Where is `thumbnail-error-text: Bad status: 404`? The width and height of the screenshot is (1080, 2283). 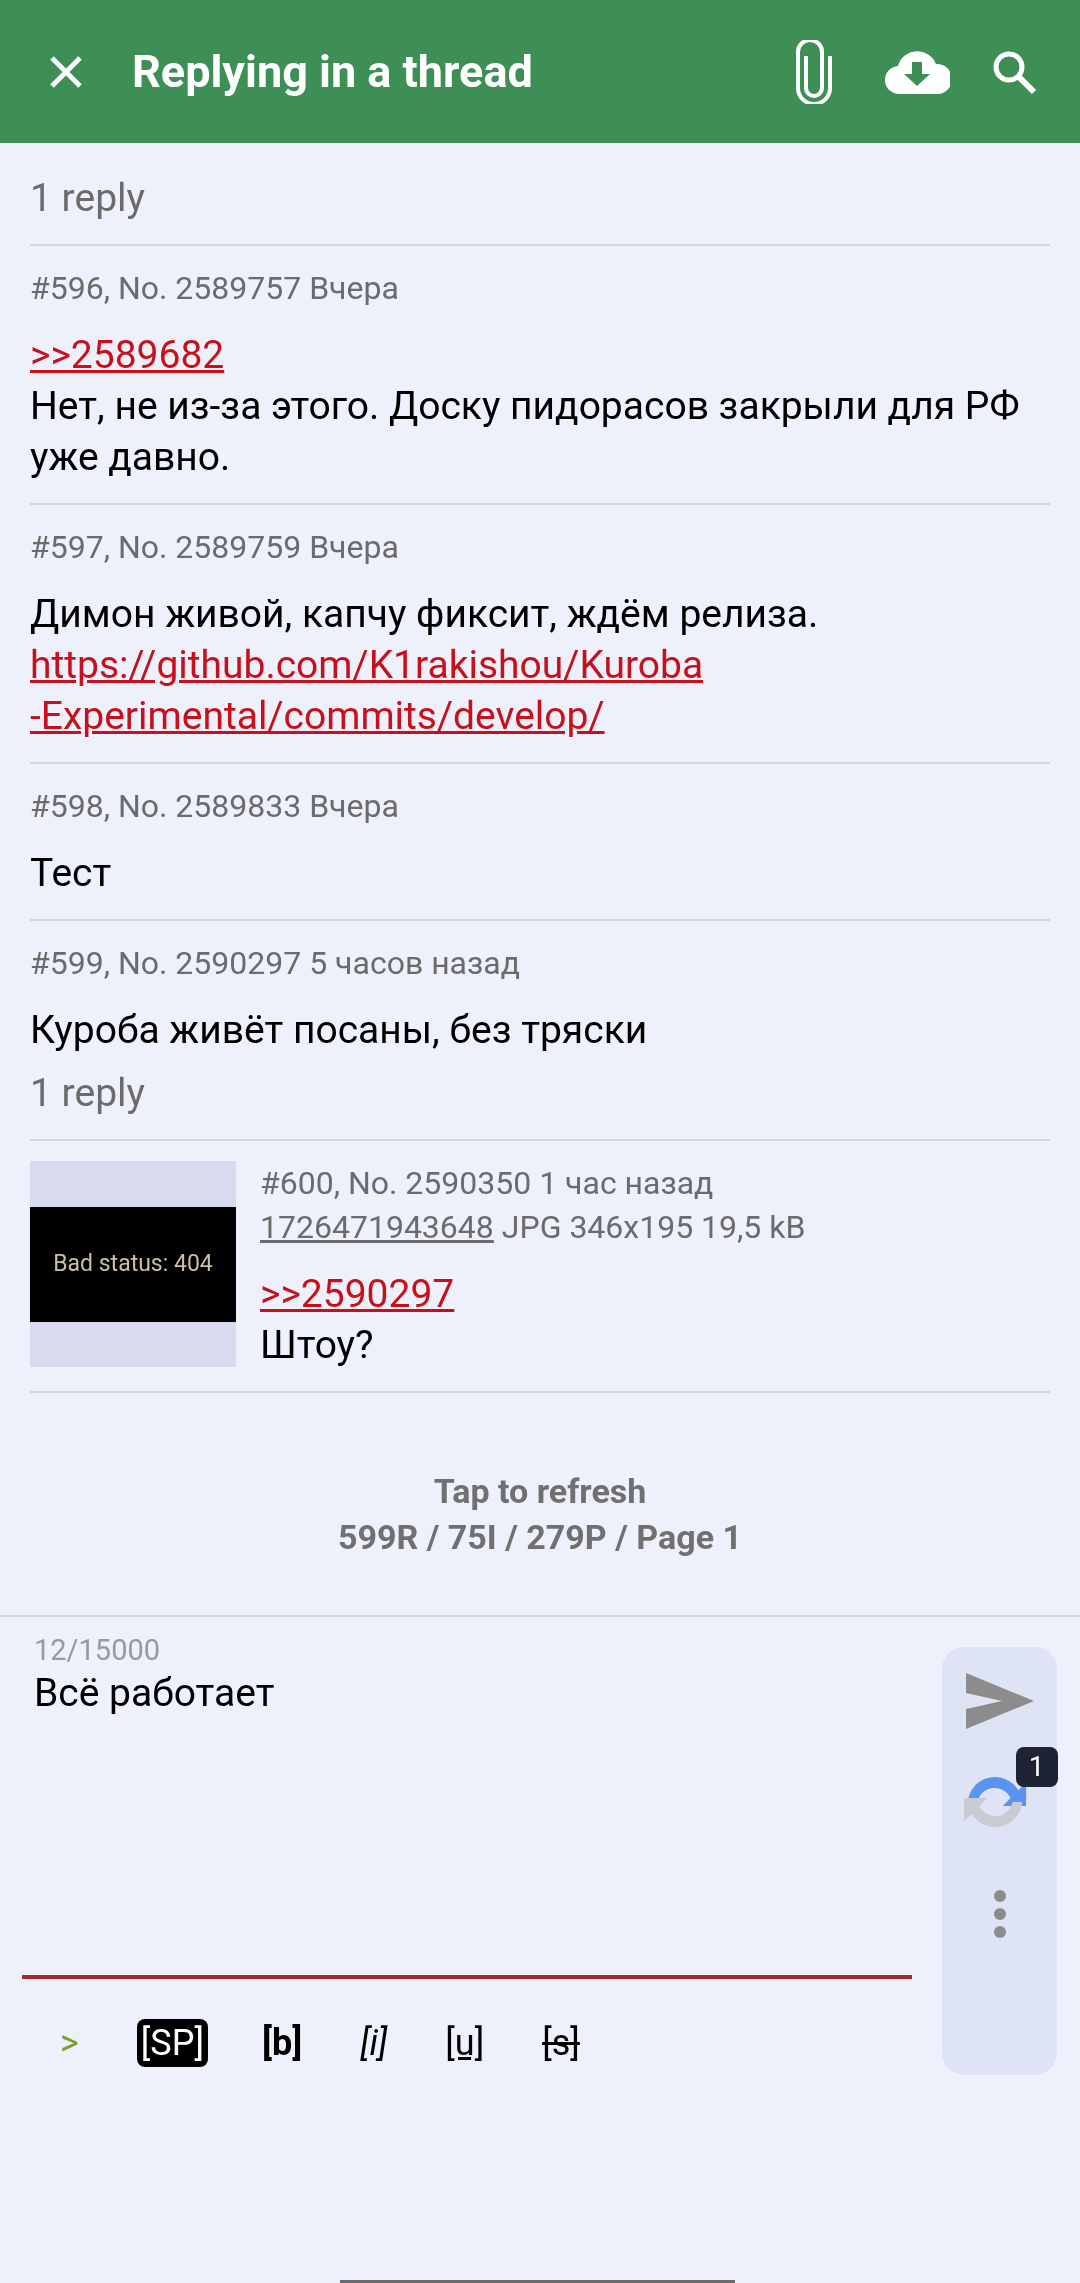 thumbnail-error-text: Bad status: 404 is located at coordinates (133, 1263).